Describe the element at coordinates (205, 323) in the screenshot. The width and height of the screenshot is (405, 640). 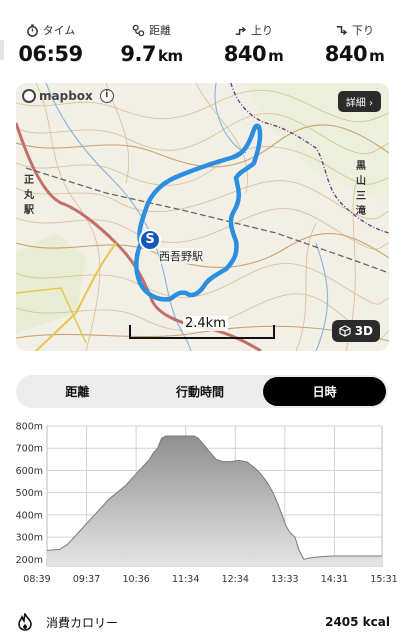
I see `map-scale-label: 2.4km` at that location.